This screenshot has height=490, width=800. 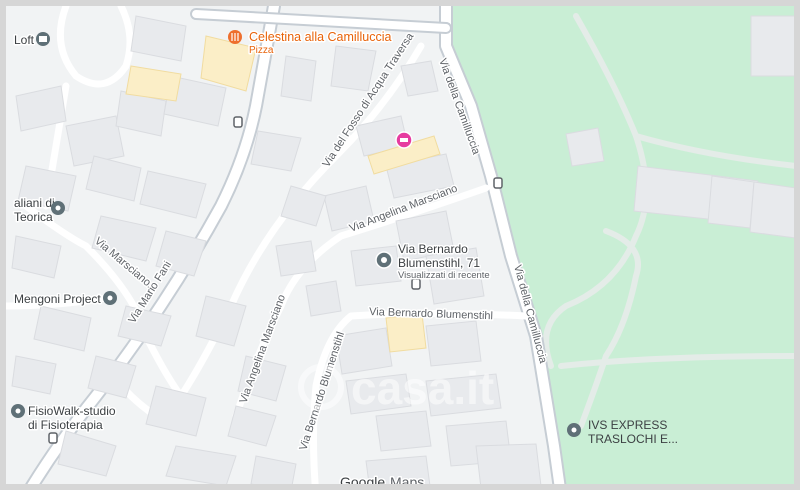 What do you see at coordinates (24, 40) in the screenshot?
I see `loft-name: Loft` at bounding box center [24, 40].